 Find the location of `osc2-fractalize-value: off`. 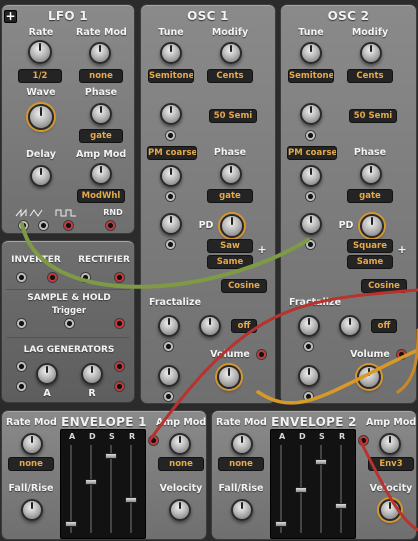

osc2-fractalize-value: off is located at coordinates (384, 326).